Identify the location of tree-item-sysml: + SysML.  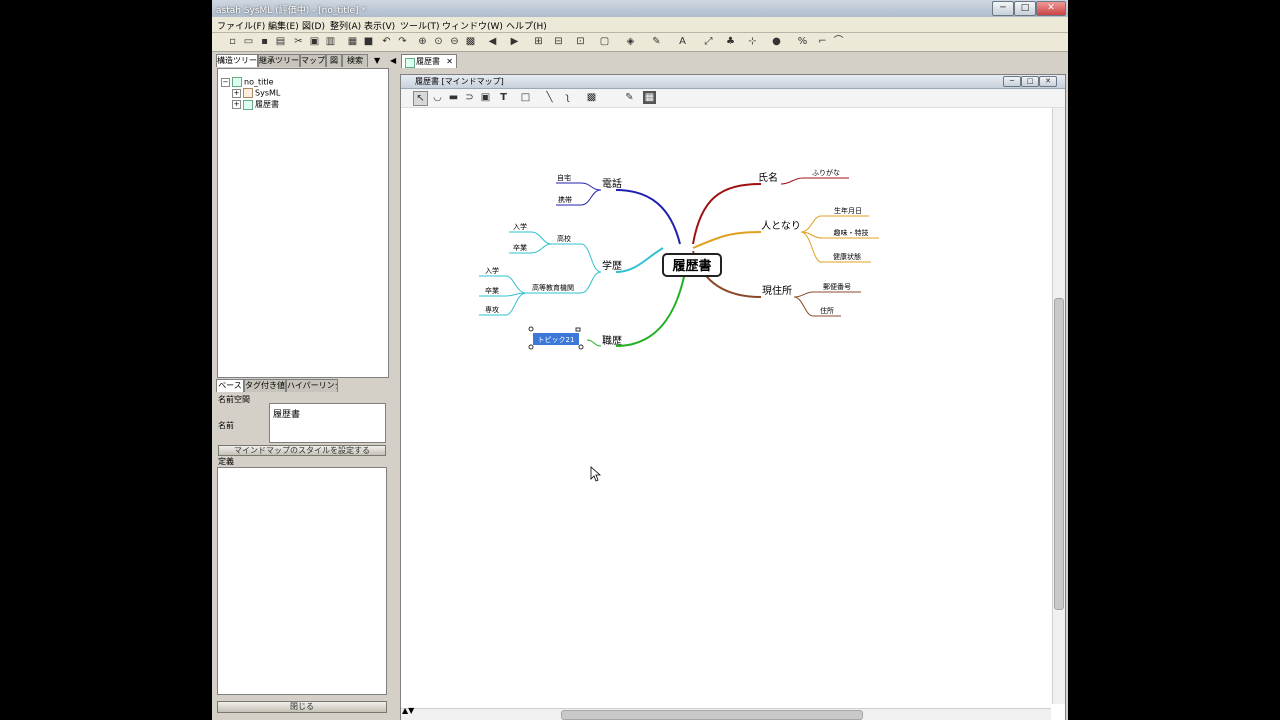
(256, 93).